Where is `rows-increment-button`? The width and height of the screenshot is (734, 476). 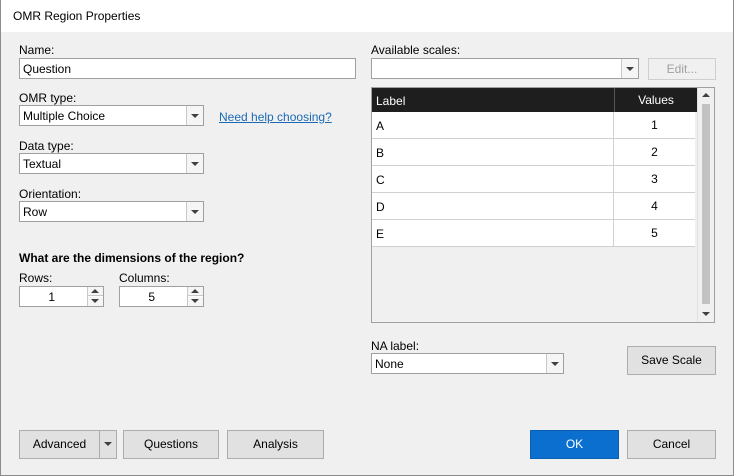
rows-increment-button is located at coordinates (95, 291).